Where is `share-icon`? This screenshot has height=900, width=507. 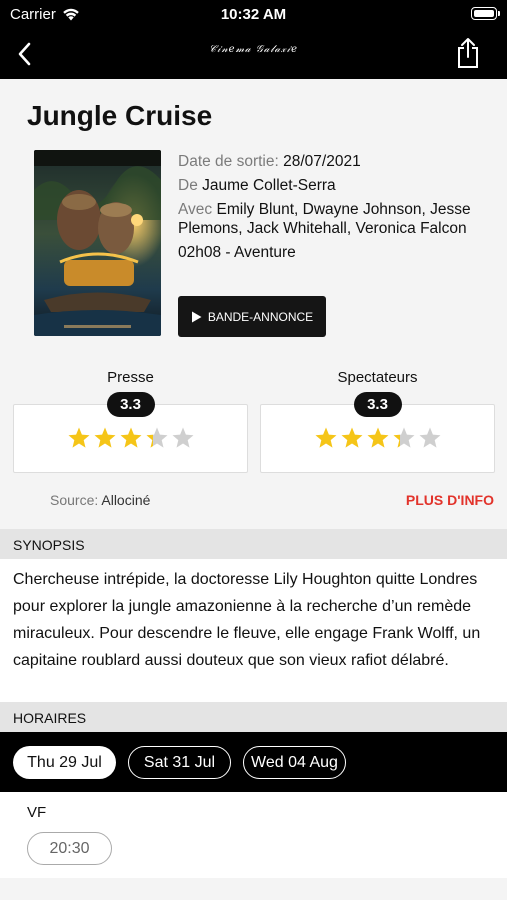 share-icon is located at coordinates (468, 53).